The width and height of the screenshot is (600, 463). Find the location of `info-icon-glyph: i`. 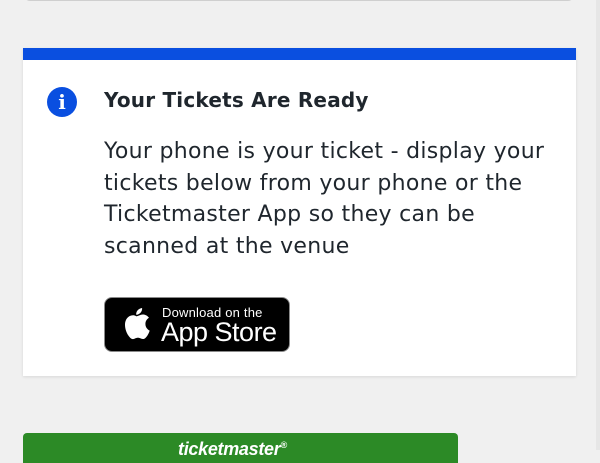

info-icon-glyph: i is located at coordinates (62, 102).